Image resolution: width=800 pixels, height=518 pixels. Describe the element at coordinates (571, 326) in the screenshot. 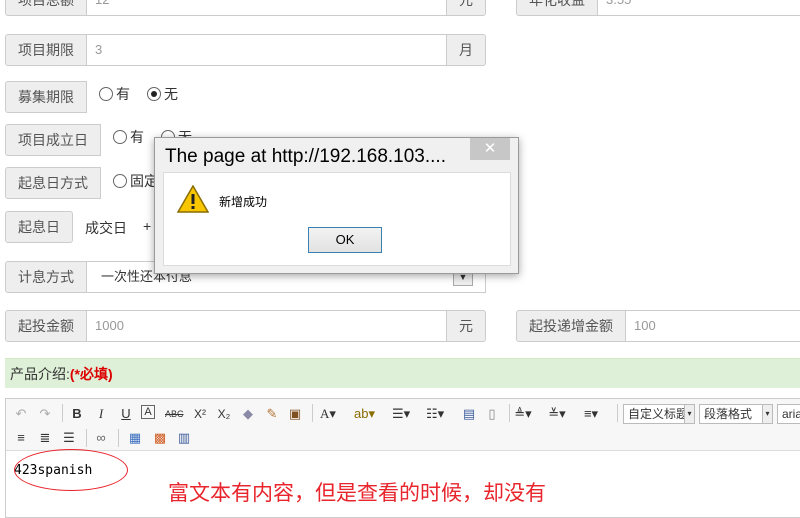

I see `increment-label: 起投递增金额` at that location.